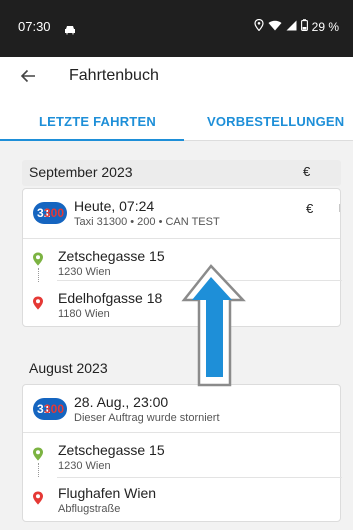  Describe the element at coordinates (275, 121) in the screenshot. I see `tab-vorbestellungen: VORBESTELLUNGEN` at that location.